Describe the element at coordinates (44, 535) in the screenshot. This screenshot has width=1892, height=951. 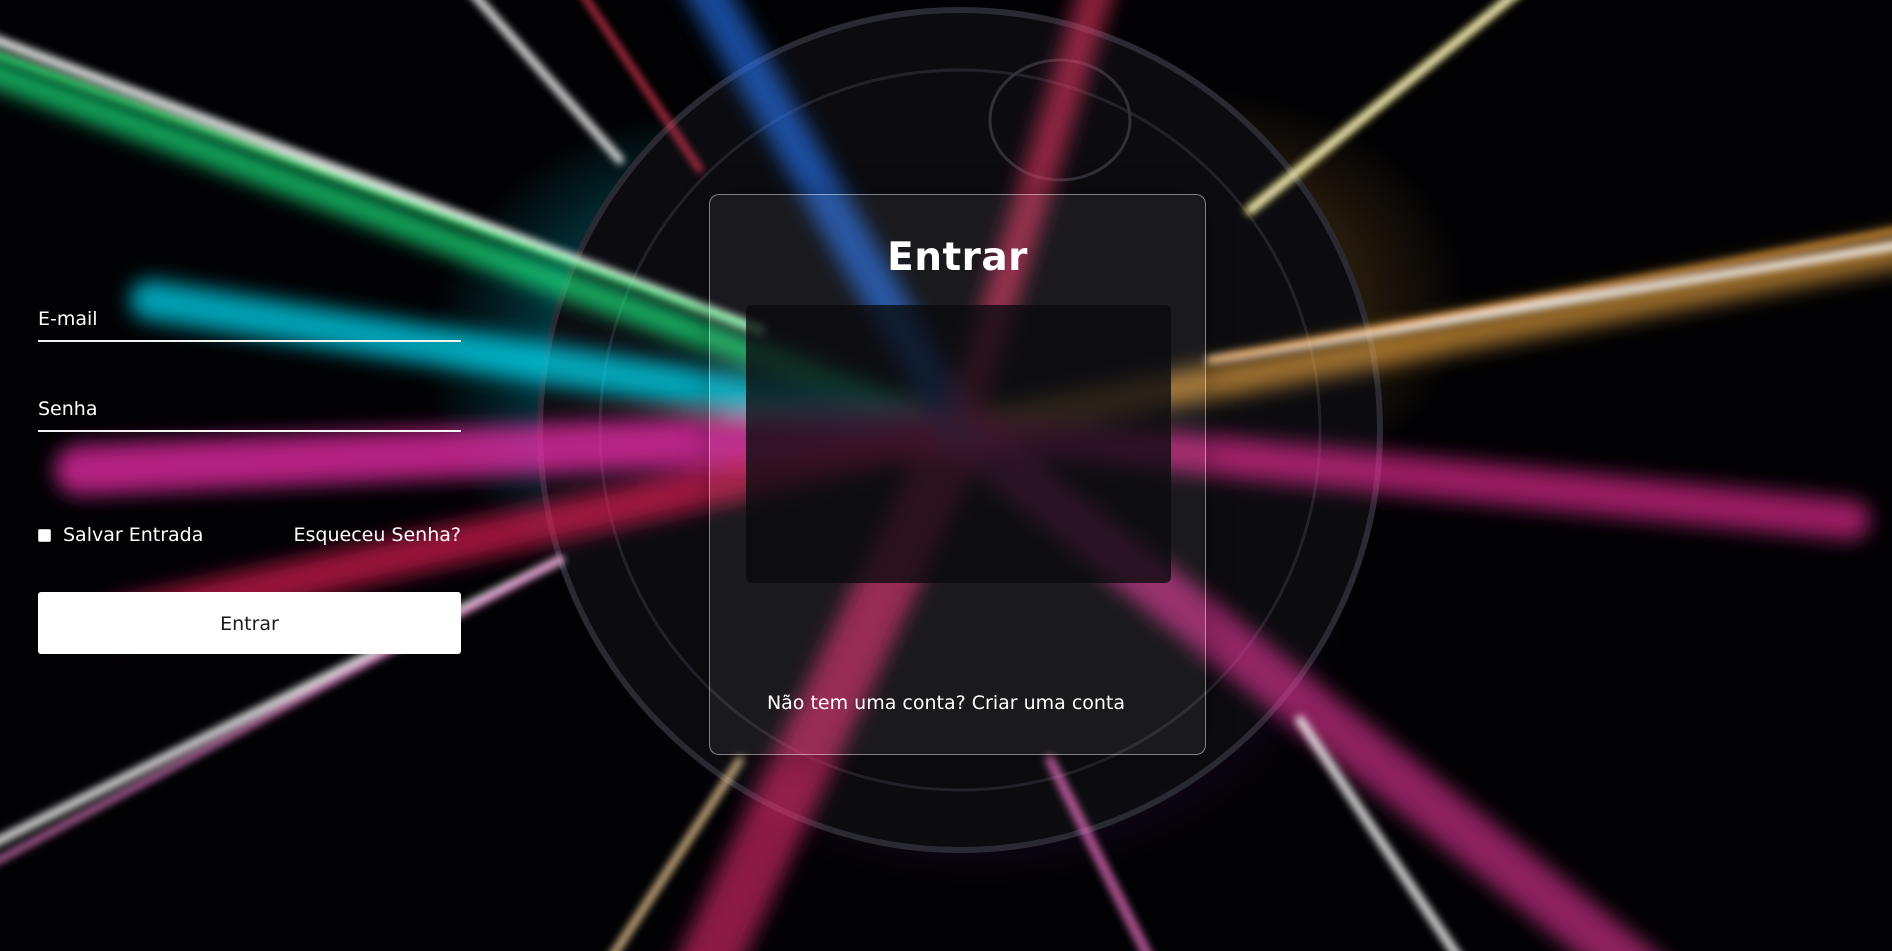
I see `remember-checkbox` at that location.